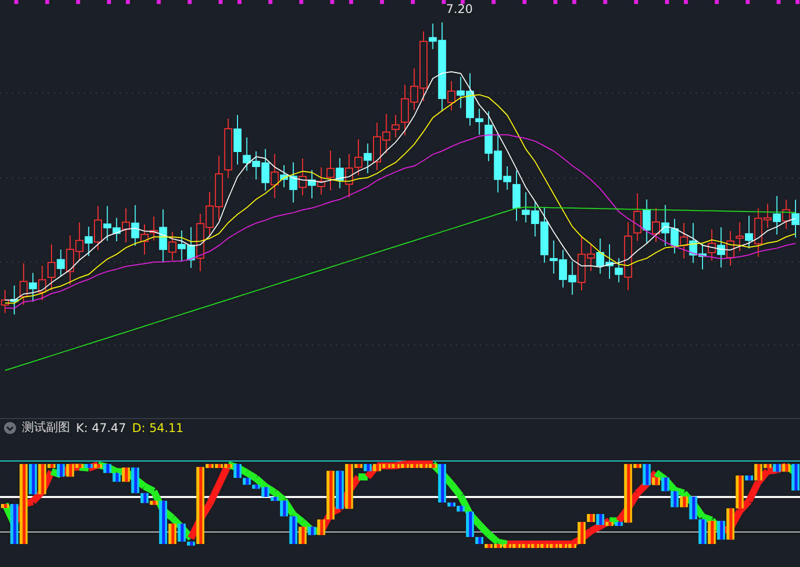  I want to click on indicator-title: 测试副图, so click(46, 427).